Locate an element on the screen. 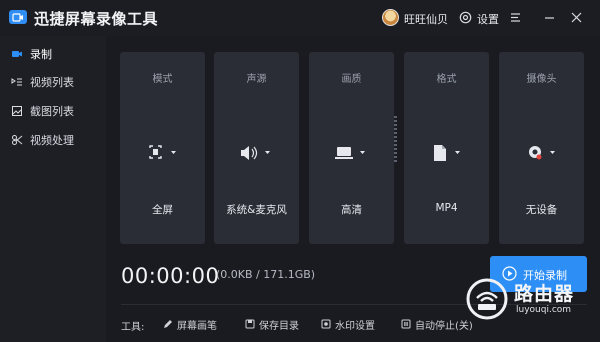 The image size is (600, 342). card-mode: 模式 全屏 is located at coordinates (162, 148).